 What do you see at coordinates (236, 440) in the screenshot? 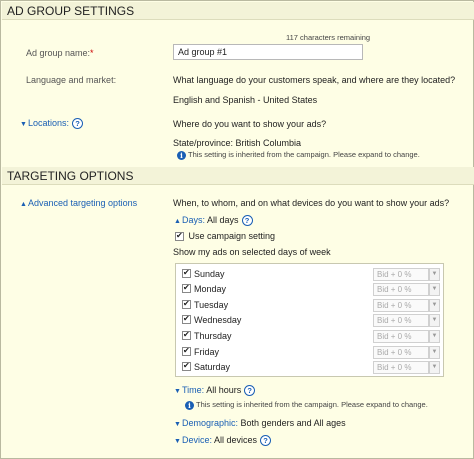
I see `device-value: All devices` at bounding box center [236, 440].